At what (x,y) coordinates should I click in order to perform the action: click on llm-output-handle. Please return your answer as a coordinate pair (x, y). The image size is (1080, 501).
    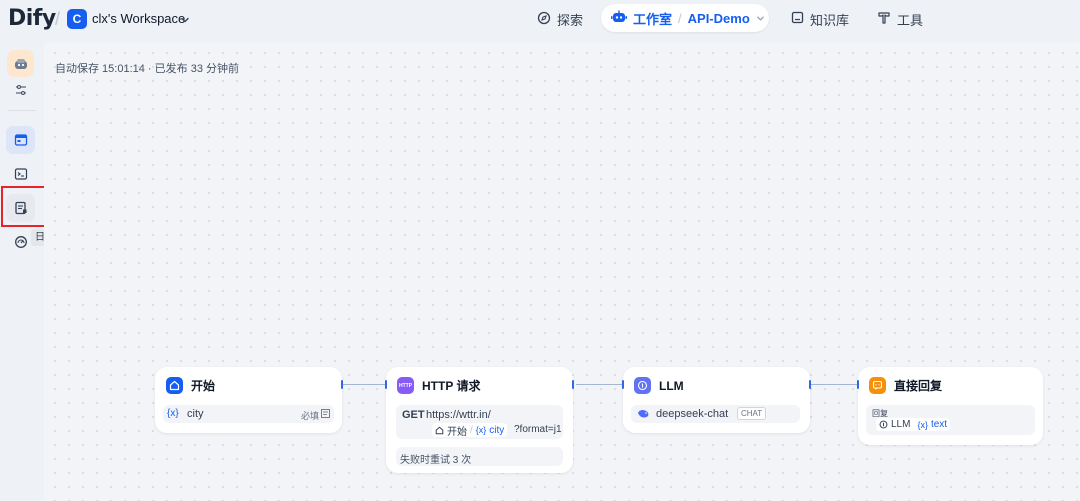
    Looking at the image, I should click on (810, 384).